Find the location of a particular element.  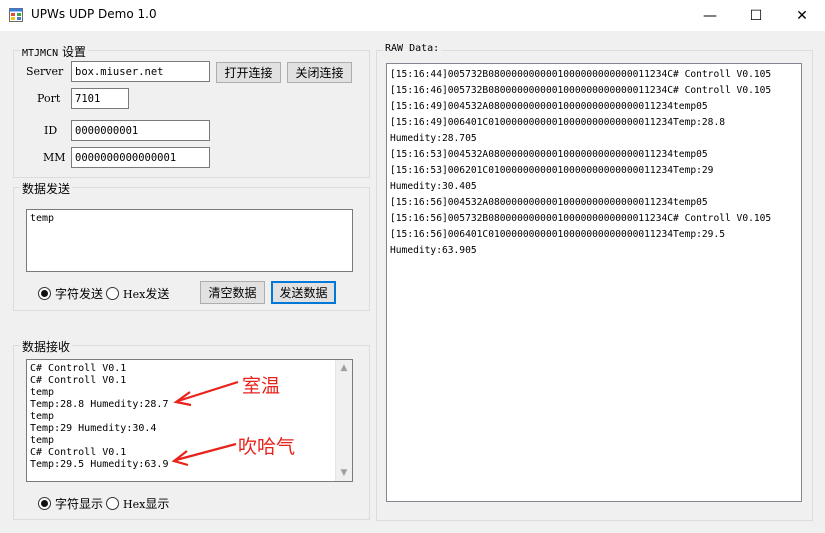

send-textarea: temp is located at coordinates (189, 240).